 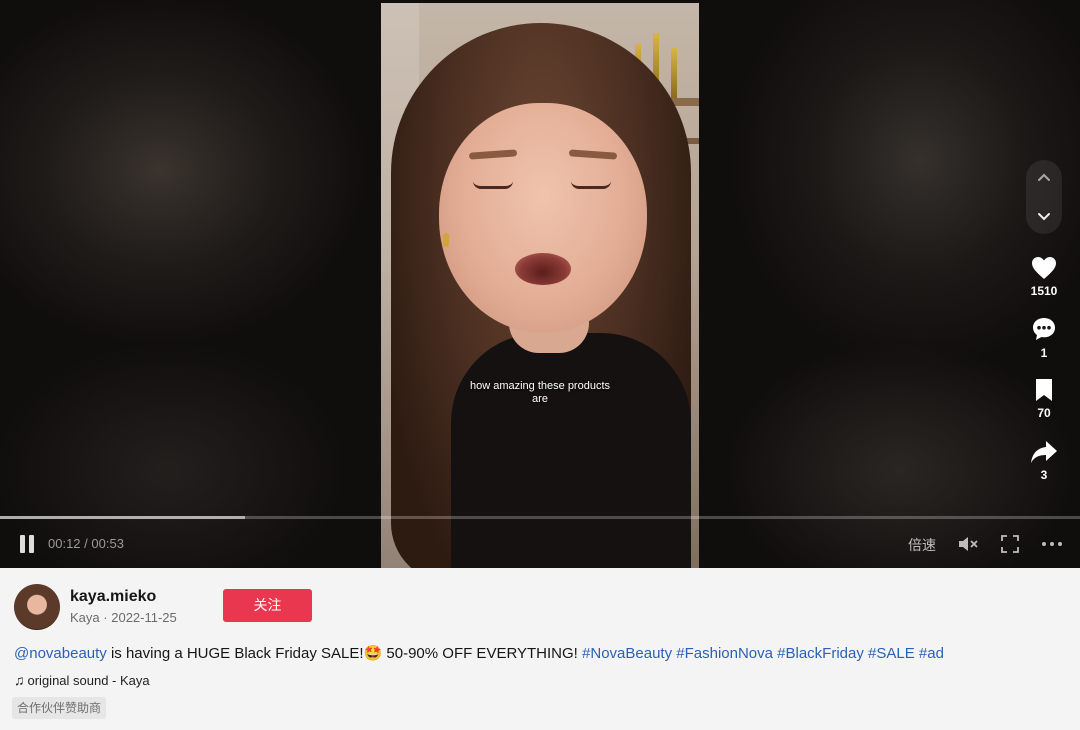 What do you see at coordinates (543, 218) in the screenshot?
I see `person-face` at bounding box center [543, 218].